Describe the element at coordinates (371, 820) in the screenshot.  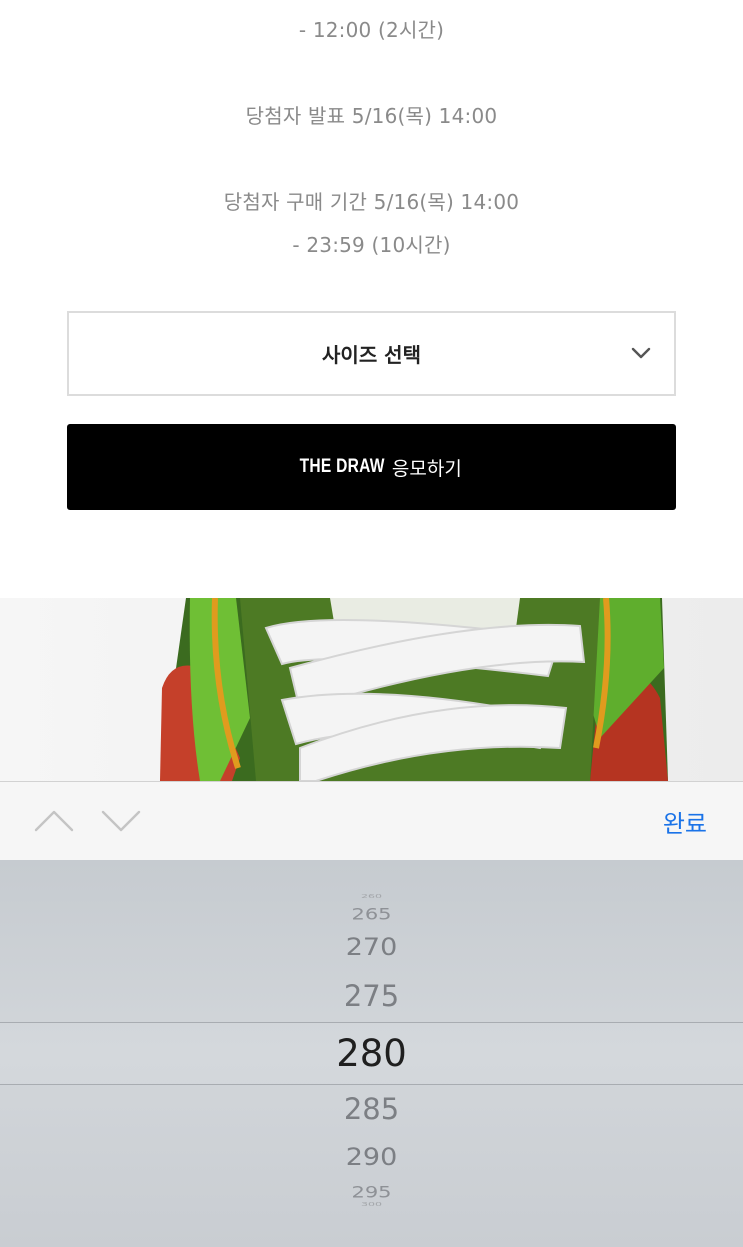
I see `picker-toolbar: 완료` at that location.